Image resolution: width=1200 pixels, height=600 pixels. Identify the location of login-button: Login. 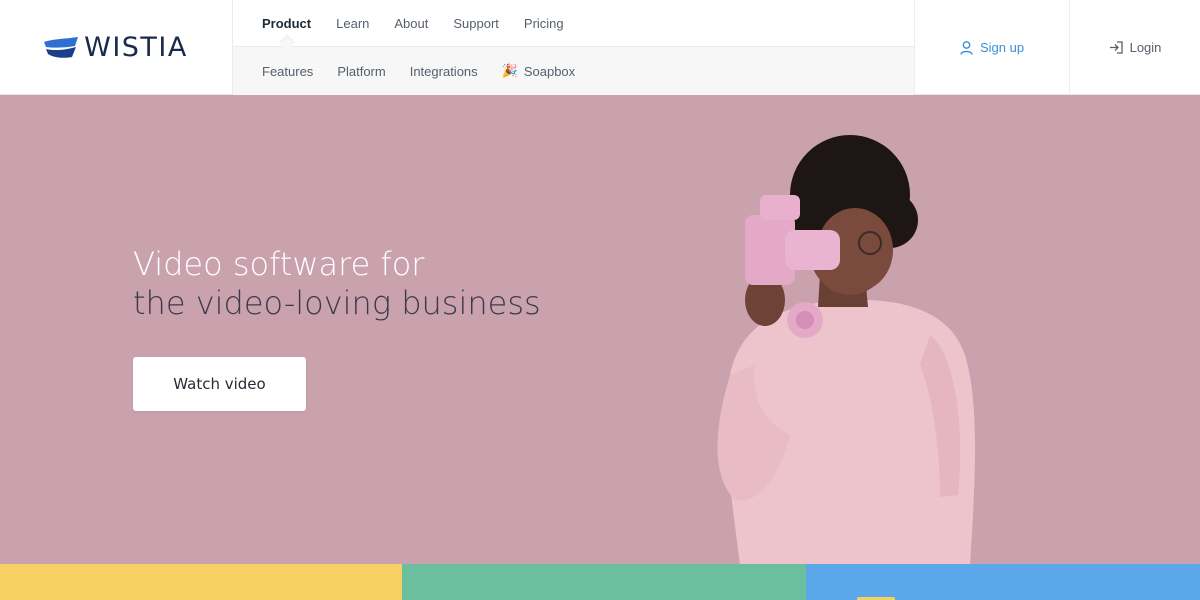
(1135, 47).